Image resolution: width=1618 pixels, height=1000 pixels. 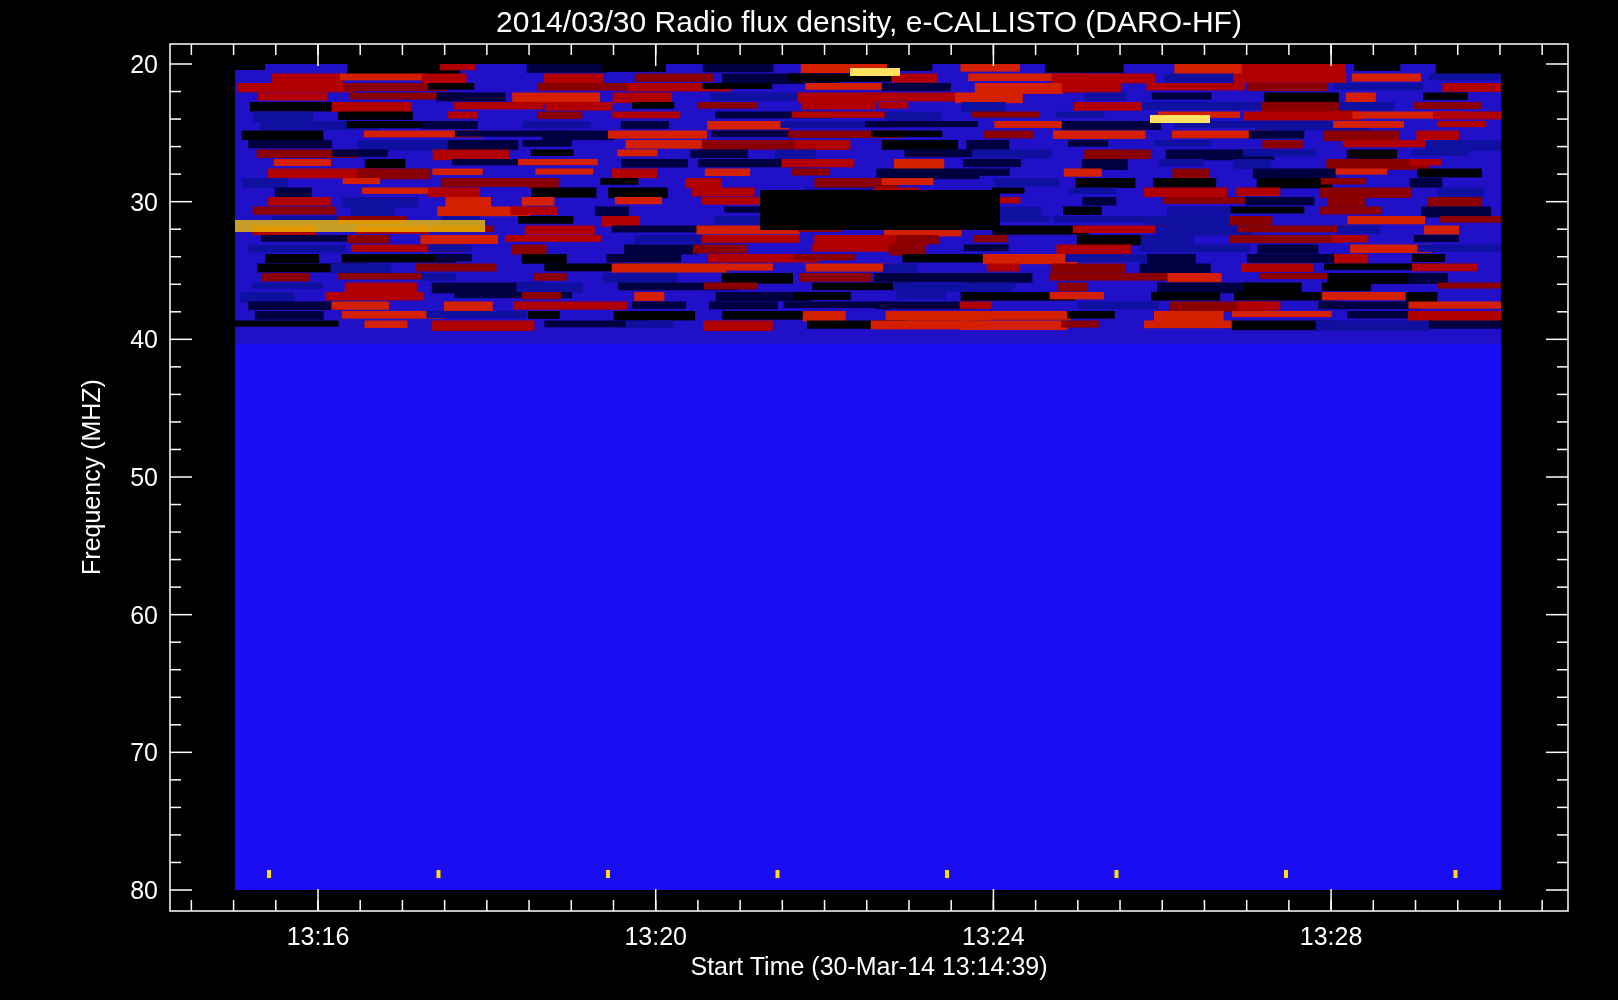 I want to click on x-tick-label: 13:16, so click(x=318, y=936).